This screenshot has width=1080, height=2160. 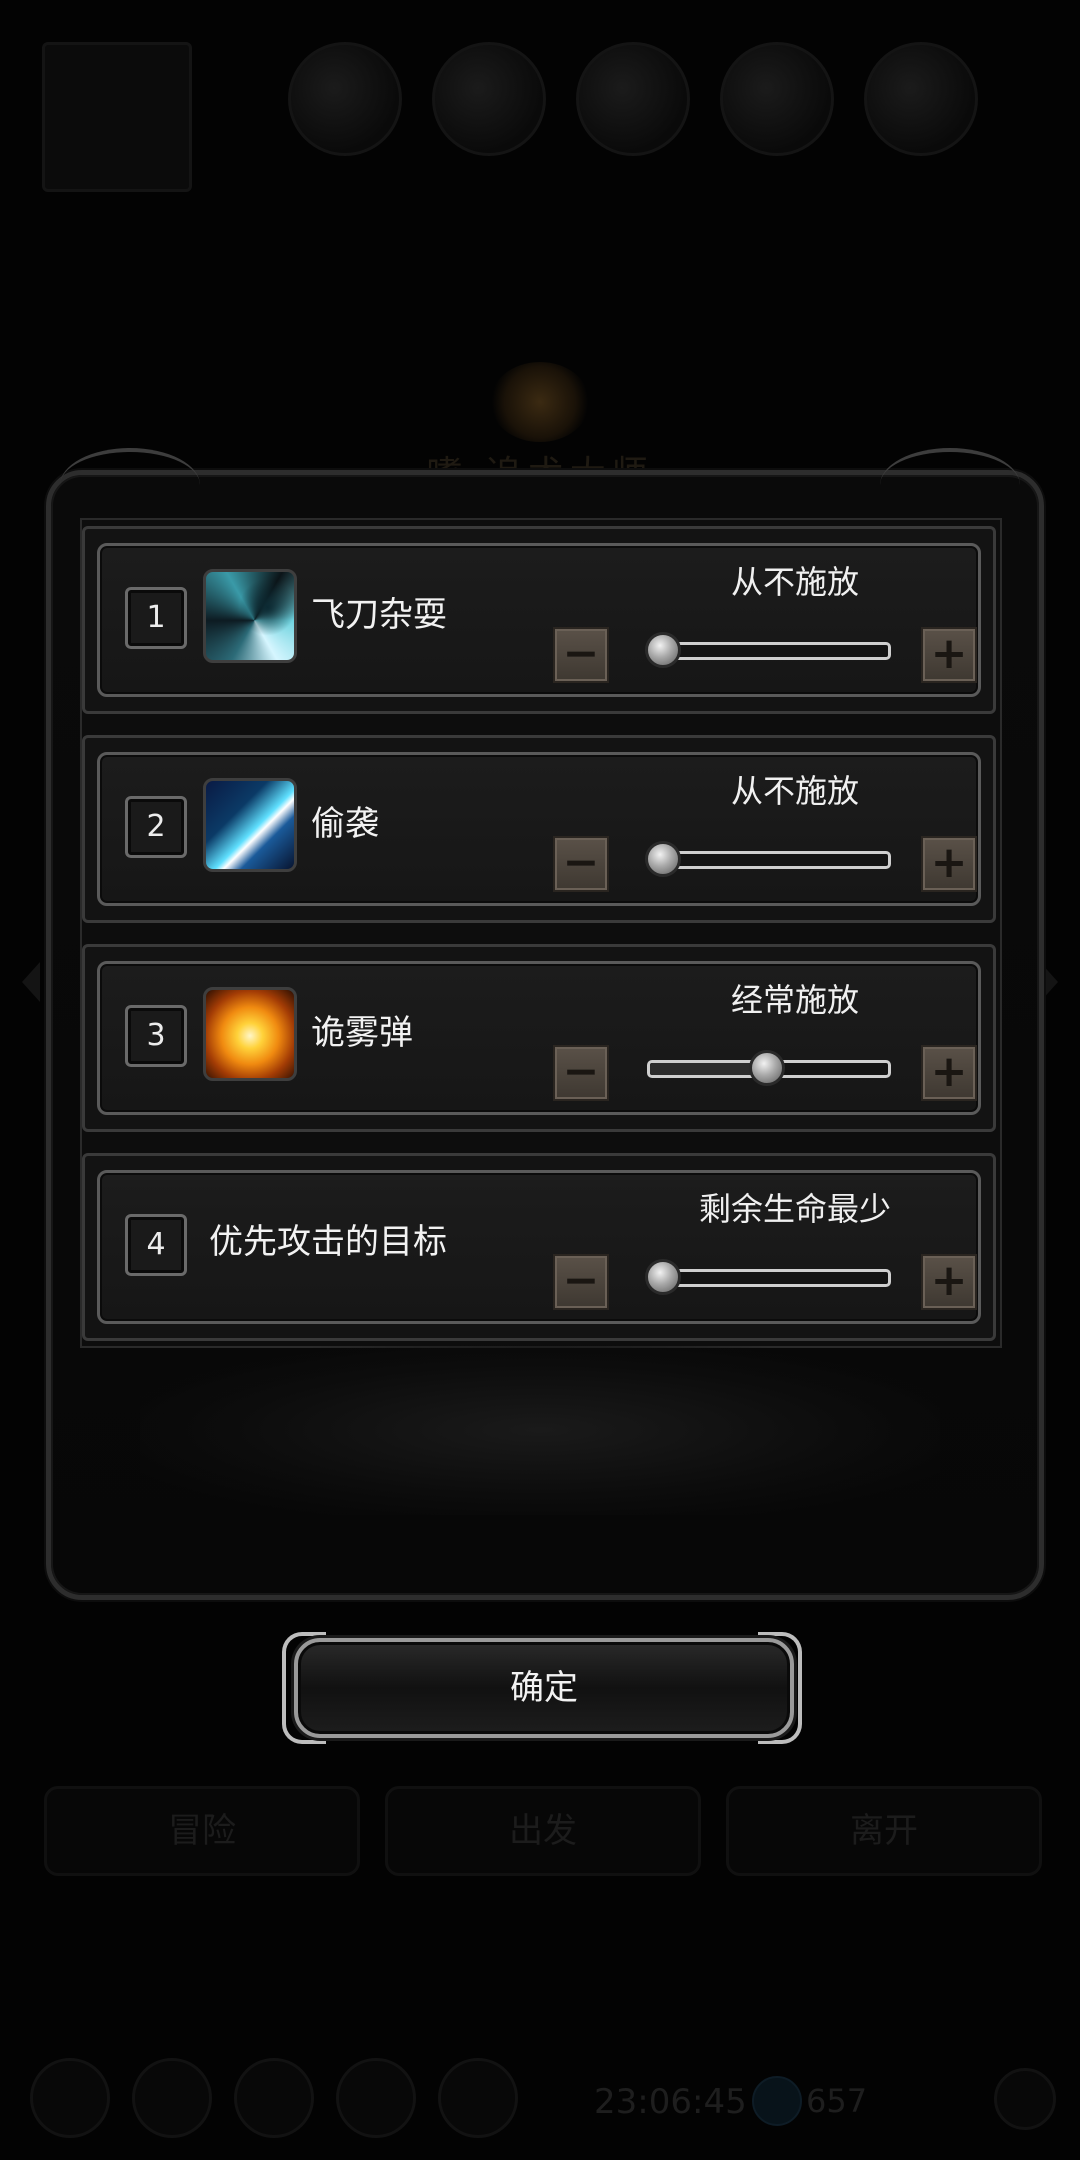 I want to click on left-arrow-icon, so click(x=31, y=982).